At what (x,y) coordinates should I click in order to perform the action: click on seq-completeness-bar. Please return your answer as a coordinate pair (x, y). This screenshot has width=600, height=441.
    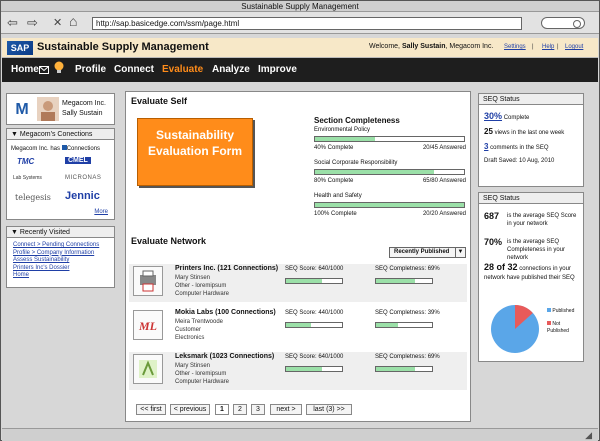
    Looking at the image, I should click on (404, 369).